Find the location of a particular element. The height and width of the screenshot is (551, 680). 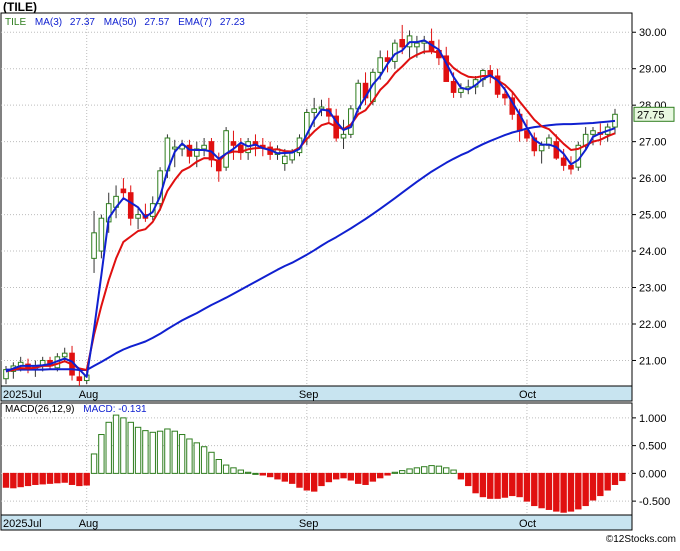

price-date-label: Aug is located at coordinates (89, 395).